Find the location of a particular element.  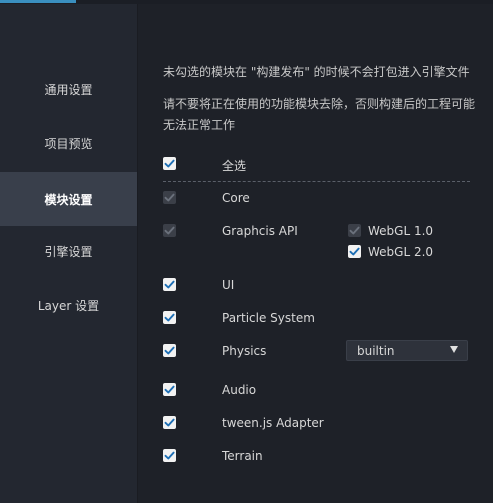

sidebar-item-project-preview: 项目预览 is located at coordinates (68, 143).